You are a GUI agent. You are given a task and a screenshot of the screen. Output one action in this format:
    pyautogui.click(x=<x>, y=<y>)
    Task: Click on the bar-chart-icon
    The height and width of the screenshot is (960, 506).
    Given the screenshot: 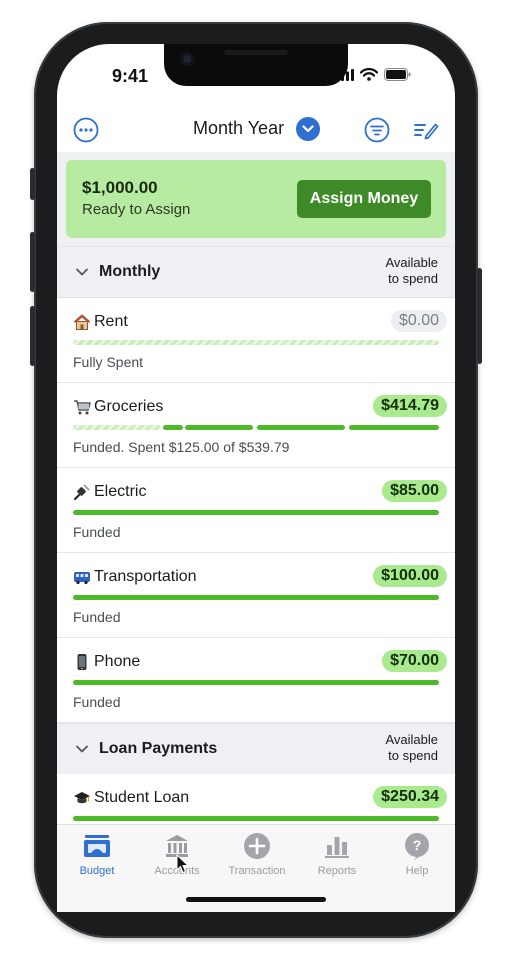 What is the action you would take?
    pyautogui.click(x=337, y=846)
    